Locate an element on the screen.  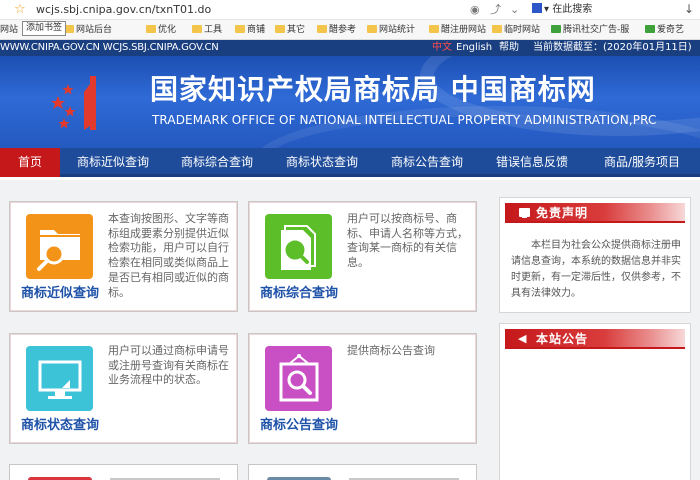
card-title: 商标公告查询 is located at coordinates (299, 426).